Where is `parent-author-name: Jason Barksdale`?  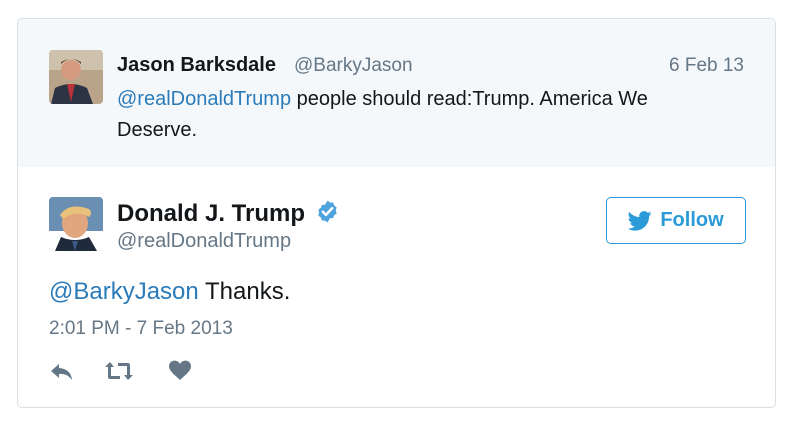 parent-author-name: Jason Barksdale is located at coordinates (196, 65).